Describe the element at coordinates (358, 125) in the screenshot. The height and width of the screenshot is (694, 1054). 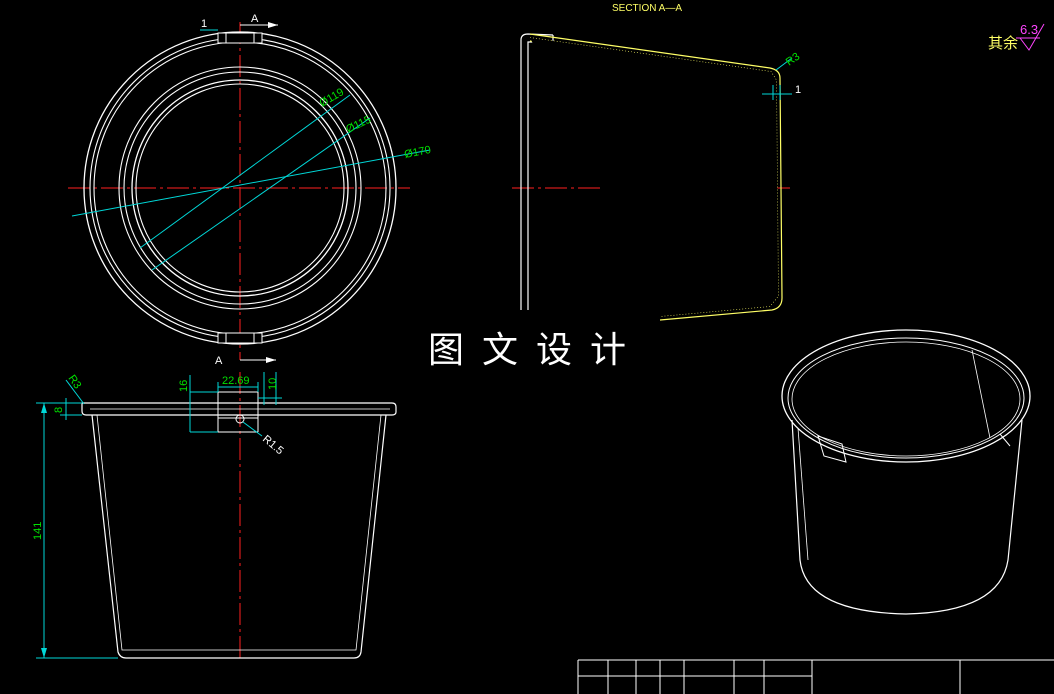
I see `diameter-115-label: Ø115` at that location.